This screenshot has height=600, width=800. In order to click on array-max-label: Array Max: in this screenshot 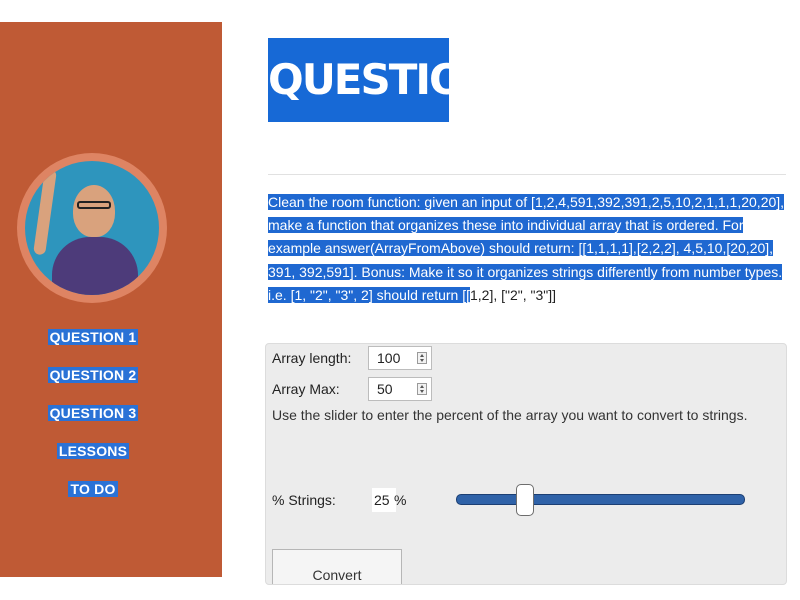, I will do `click(306, 389)`.